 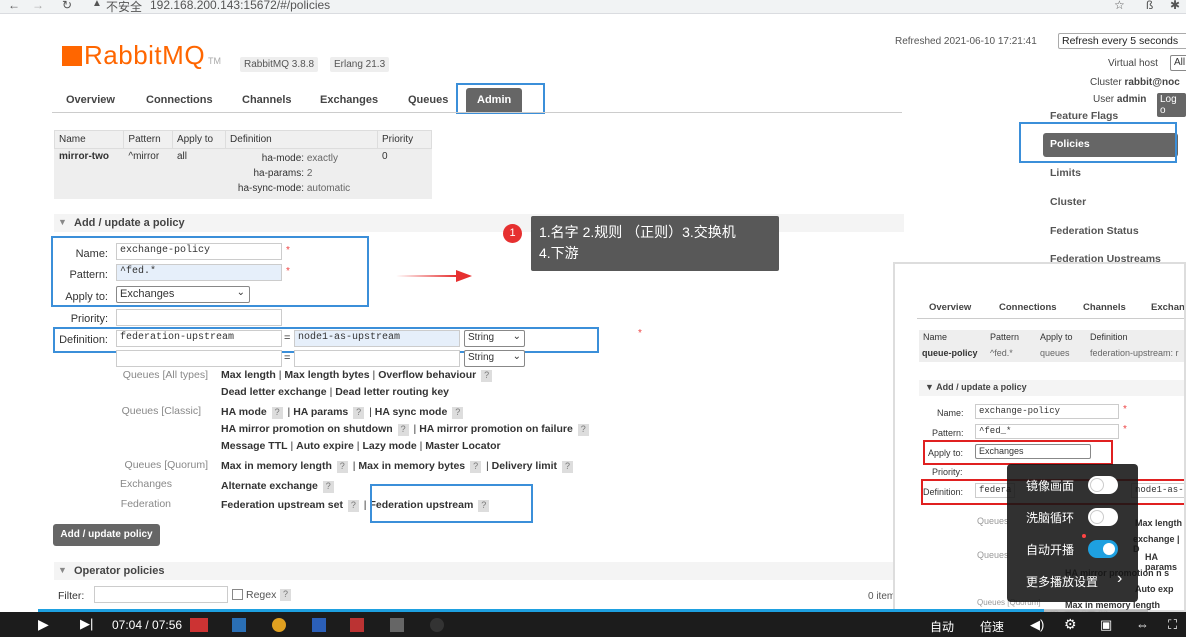 I want to click on key-master-locator: Master Locator, so click(x=462, y=446).